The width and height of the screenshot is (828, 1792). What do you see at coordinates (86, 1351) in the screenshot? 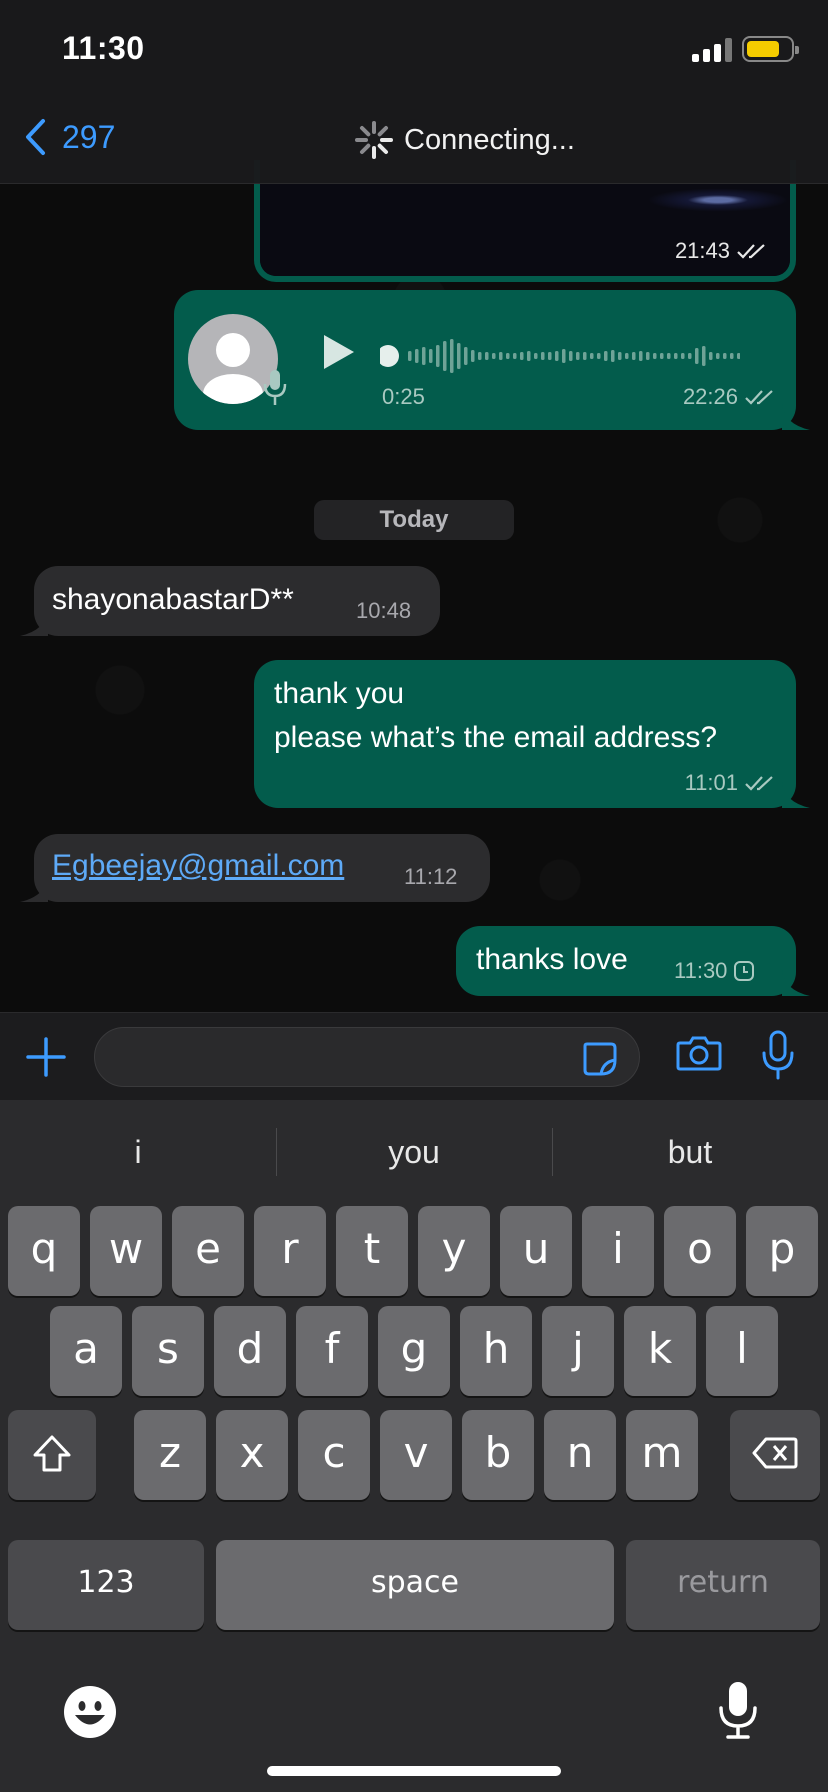
I see `key-a: a` at bounding box center [86, 1351].